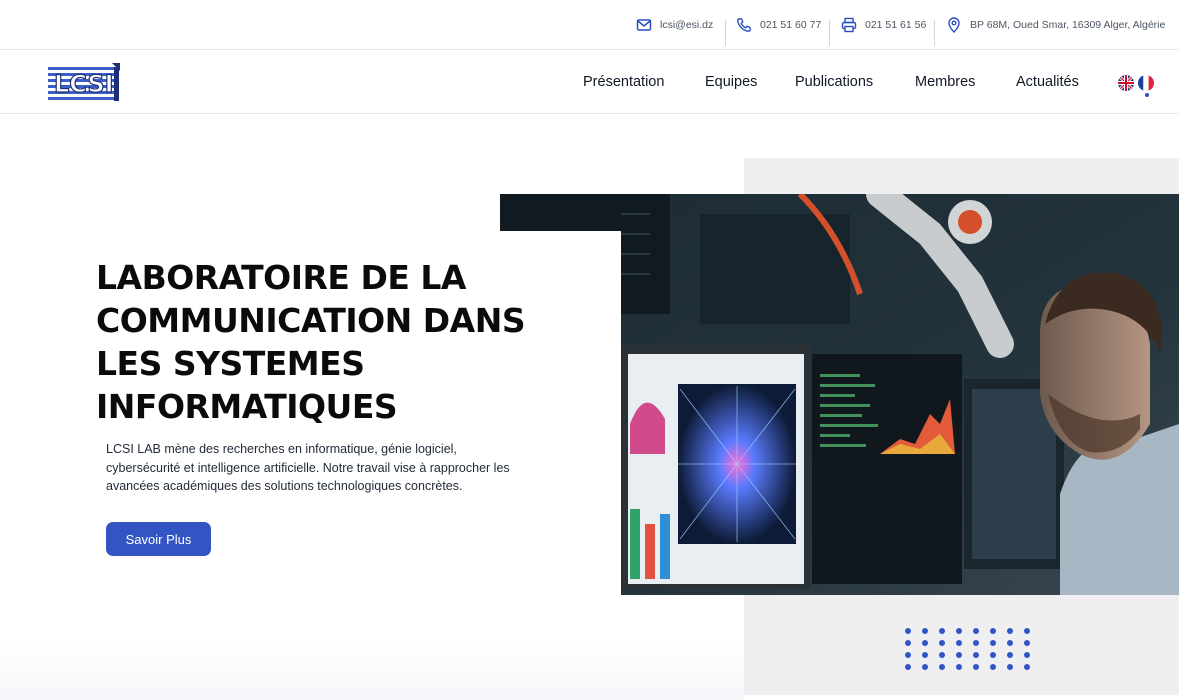 Image resolution: width=1179 pixels, height=700 pixels. Describe the element at coordinates (945, 82) in the screenshot. I see `nav-membres: Membres` at that location.